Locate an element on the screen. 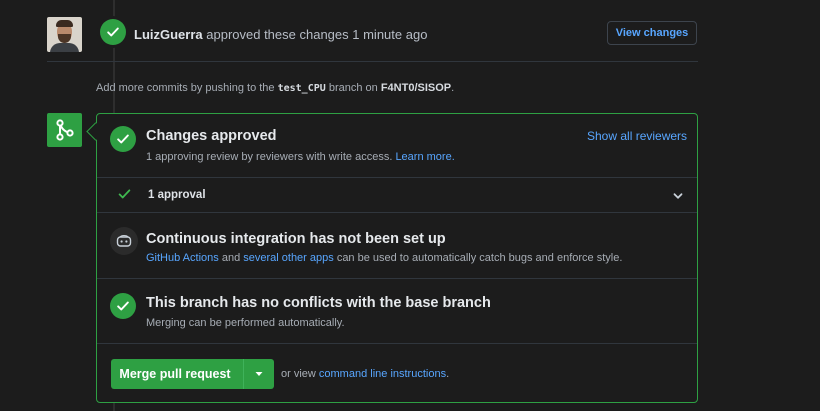  chevron-down-icon is located at coordinates (678, 197).